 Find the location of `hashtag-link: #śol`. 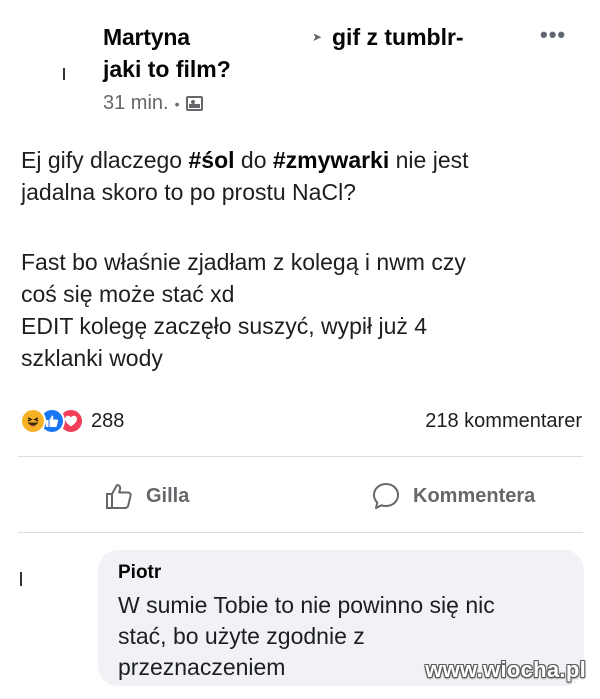

hashtag-link: #śol is located at coordinates (211, 160).